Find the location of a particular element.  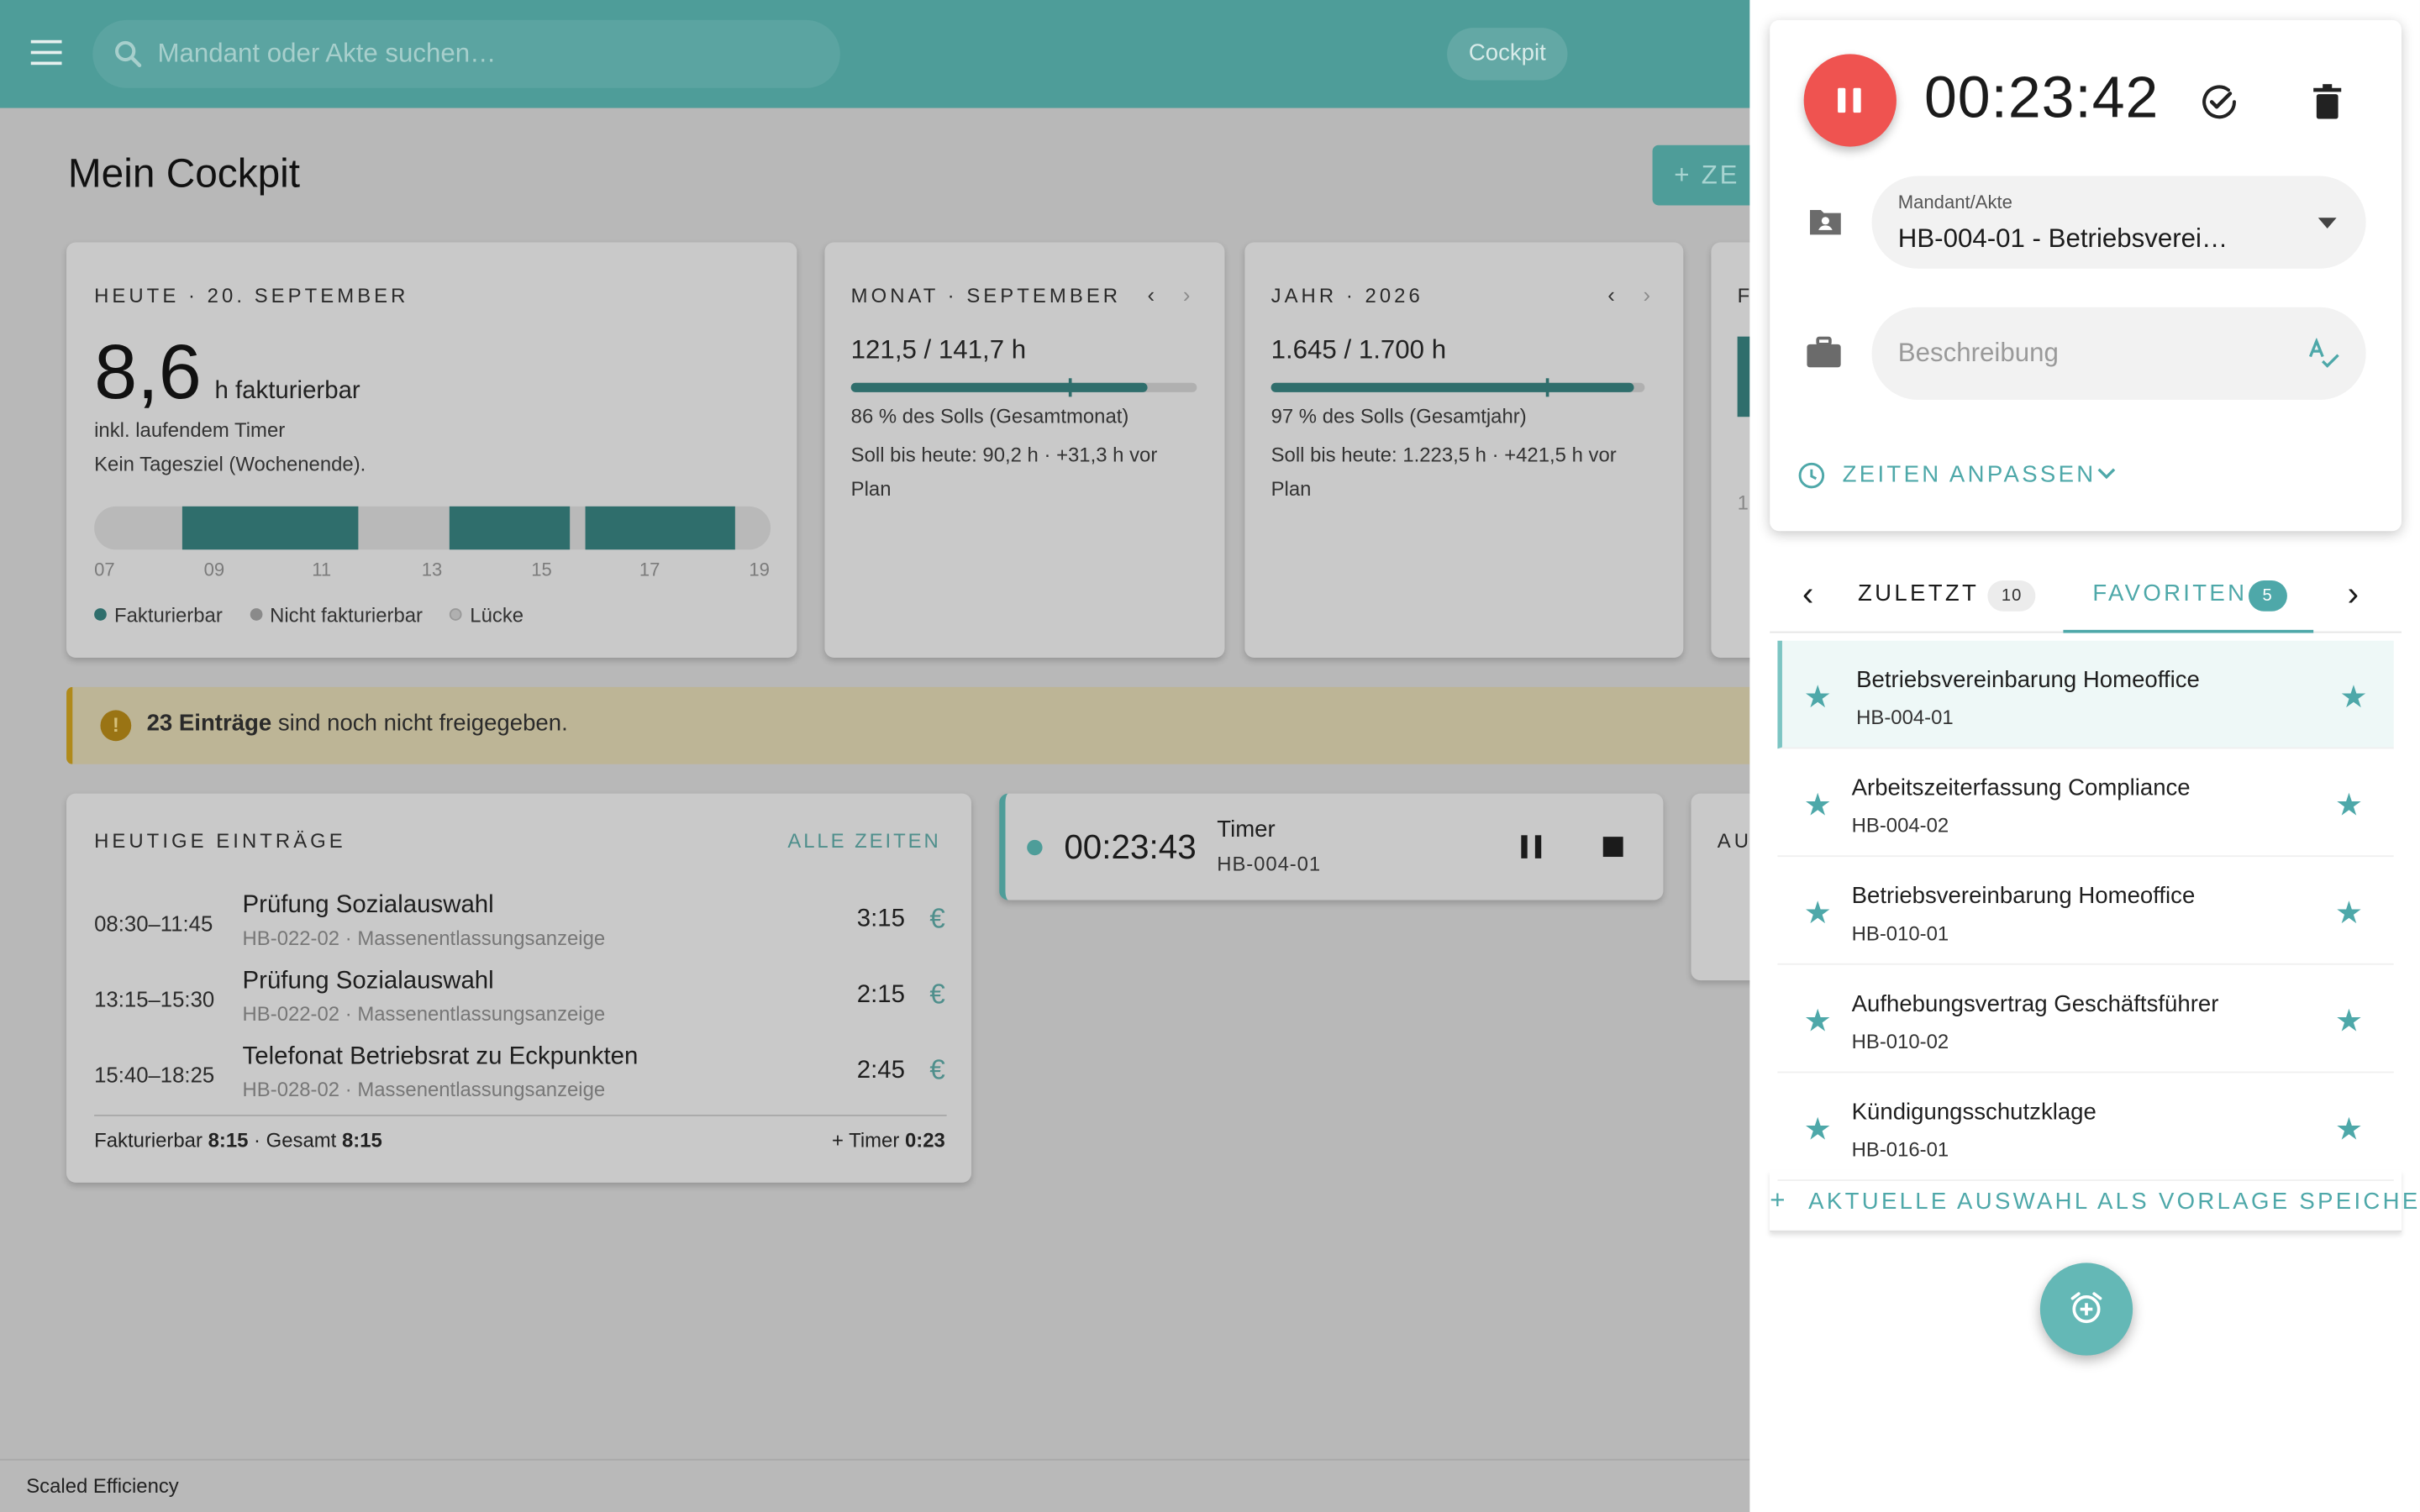

legend-nonbillable: Nicht fakturierbar is located at coordinates (347, 615).